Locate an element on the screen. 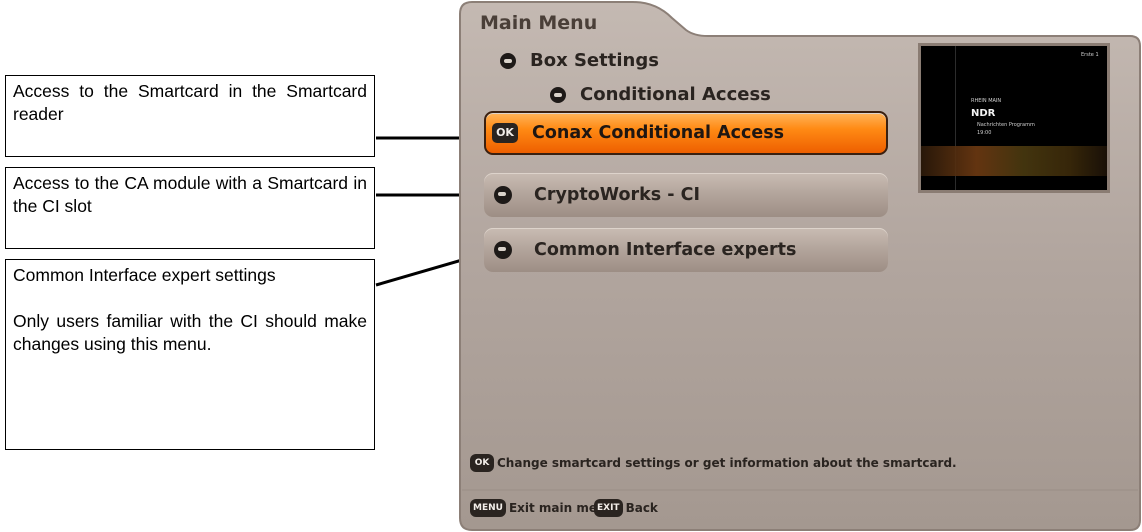  breadcrumb-label: Conditional Access is located at coordinates (675, 94).